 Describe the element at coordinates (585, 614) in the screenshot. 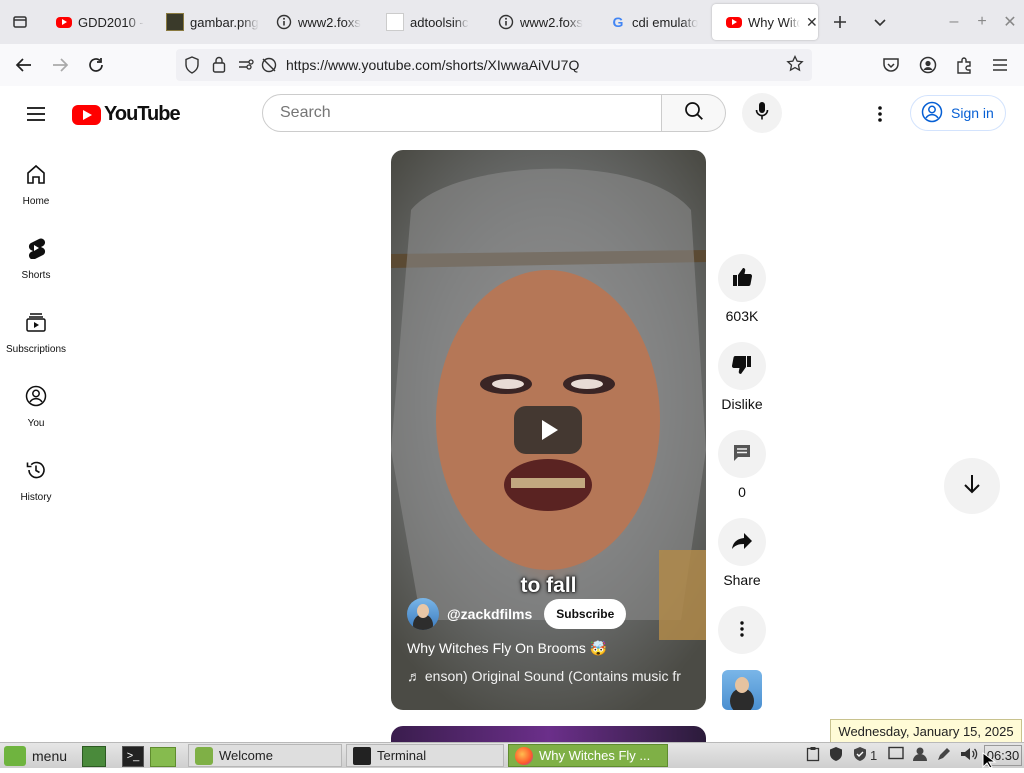

I see `subscribe-button: Subscribe` at that location.